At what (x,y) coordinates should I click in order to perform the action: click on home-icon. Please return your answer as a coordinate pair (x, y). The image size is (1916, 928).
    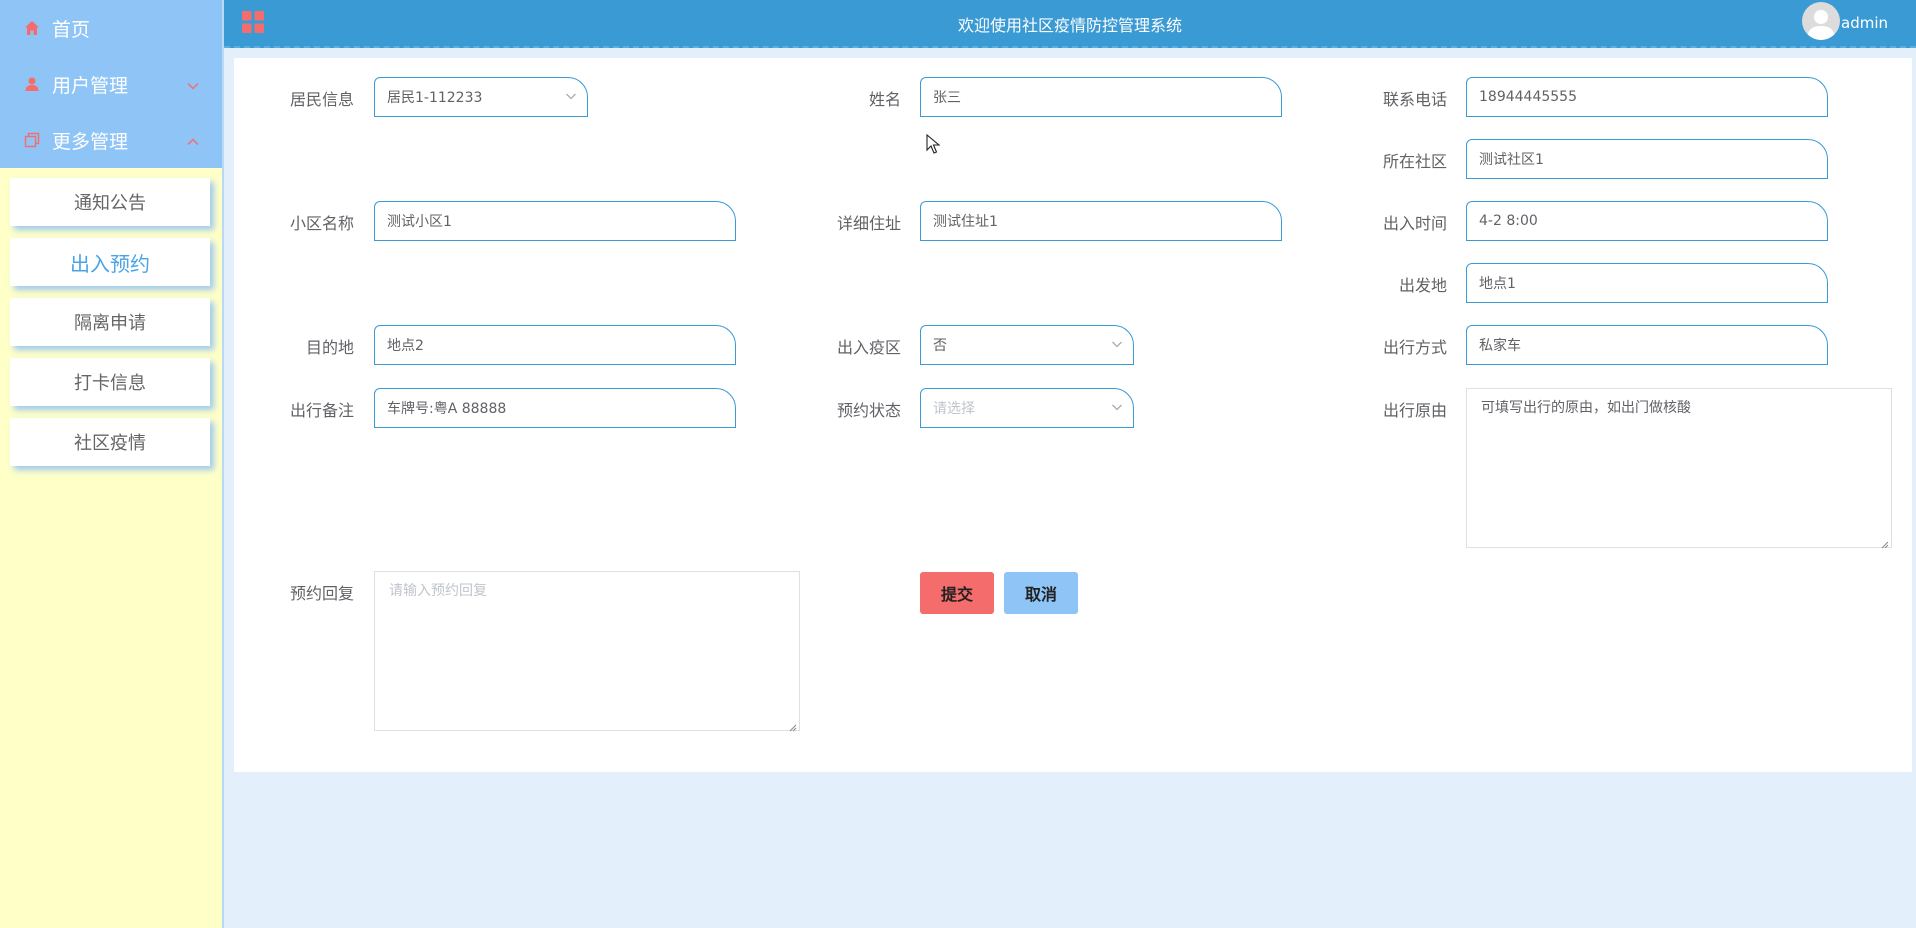
    Looking at the image, I should click on (35, 28).